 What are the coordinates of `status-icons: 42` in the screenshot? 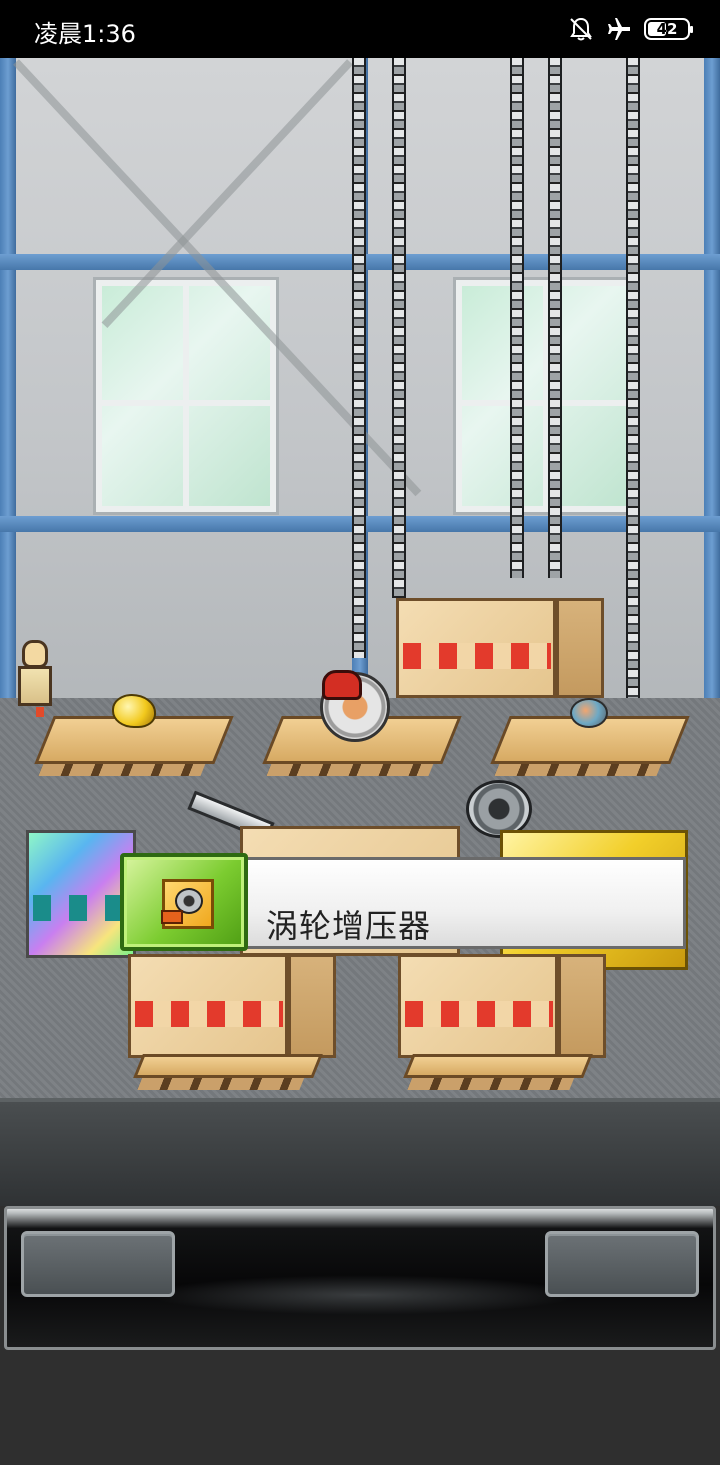 It's located at (630, 29).